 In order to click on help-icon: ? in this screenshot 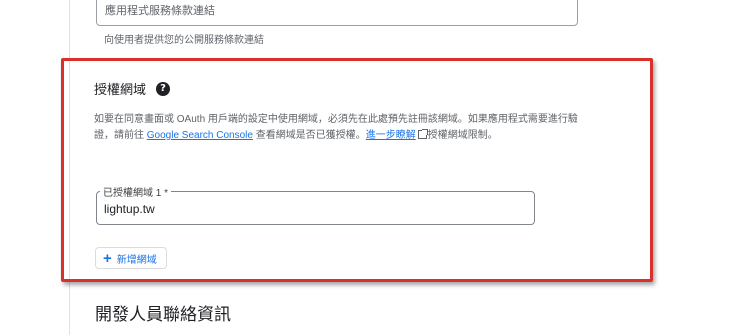, I will do `click(163, 88)`.